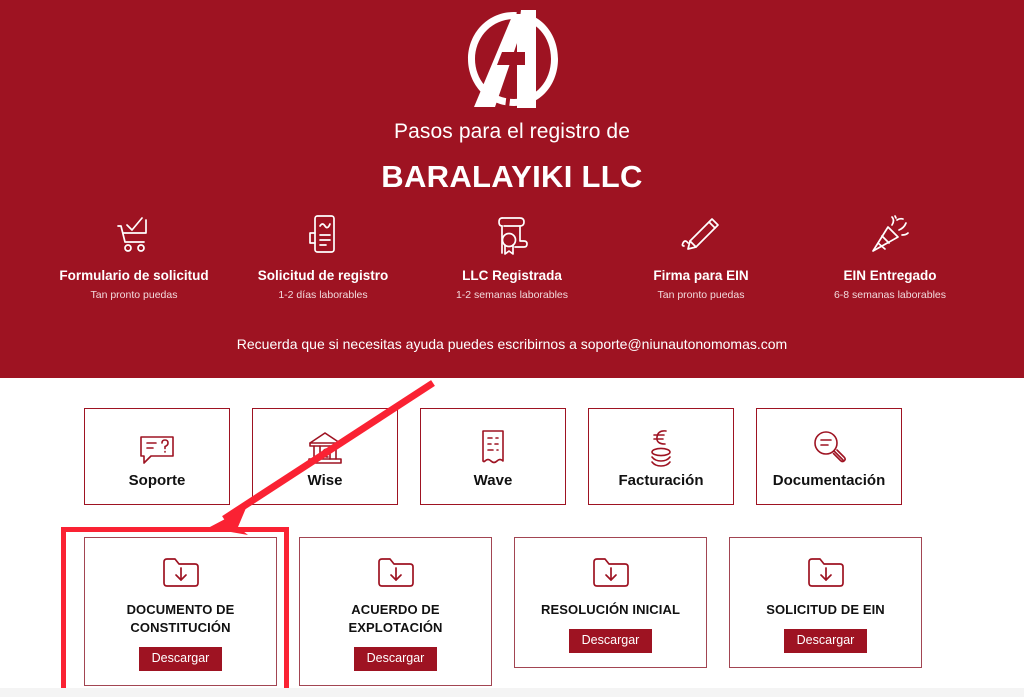  I want to click on link-card-documentacion: Documentación, so click(829, 456).